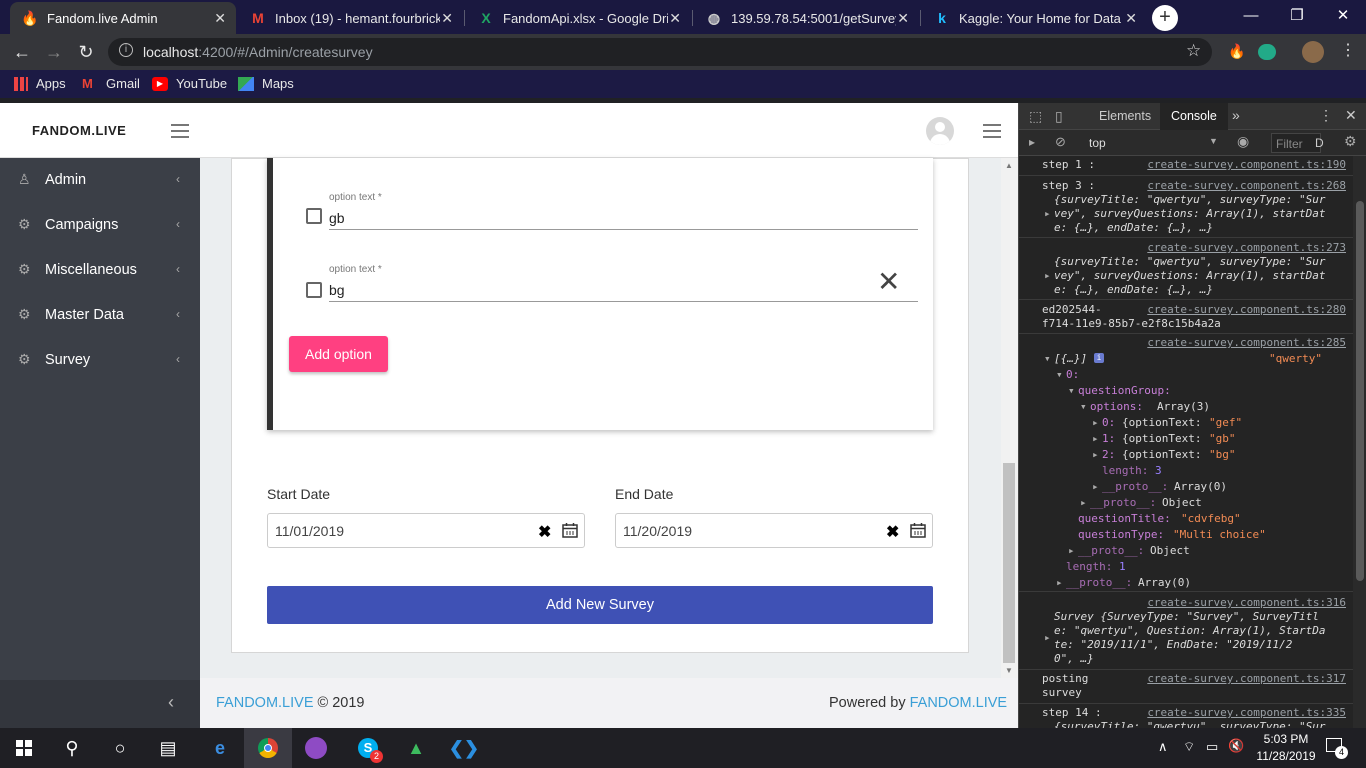  What do you see at coordinates (111, 83) in the screenshot?
I see `bookmark-gmail: M Gmail` at bounding box center [111, 83].